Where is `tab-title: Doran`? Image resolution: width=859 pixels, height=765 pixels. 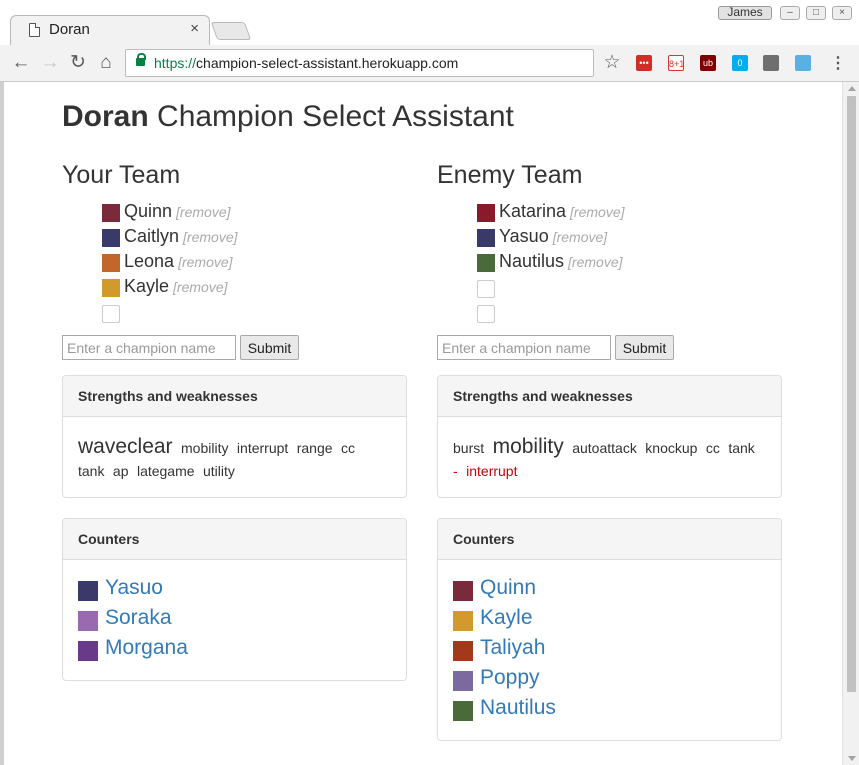
tab-title: Doran is located at coordinates (69, 29).